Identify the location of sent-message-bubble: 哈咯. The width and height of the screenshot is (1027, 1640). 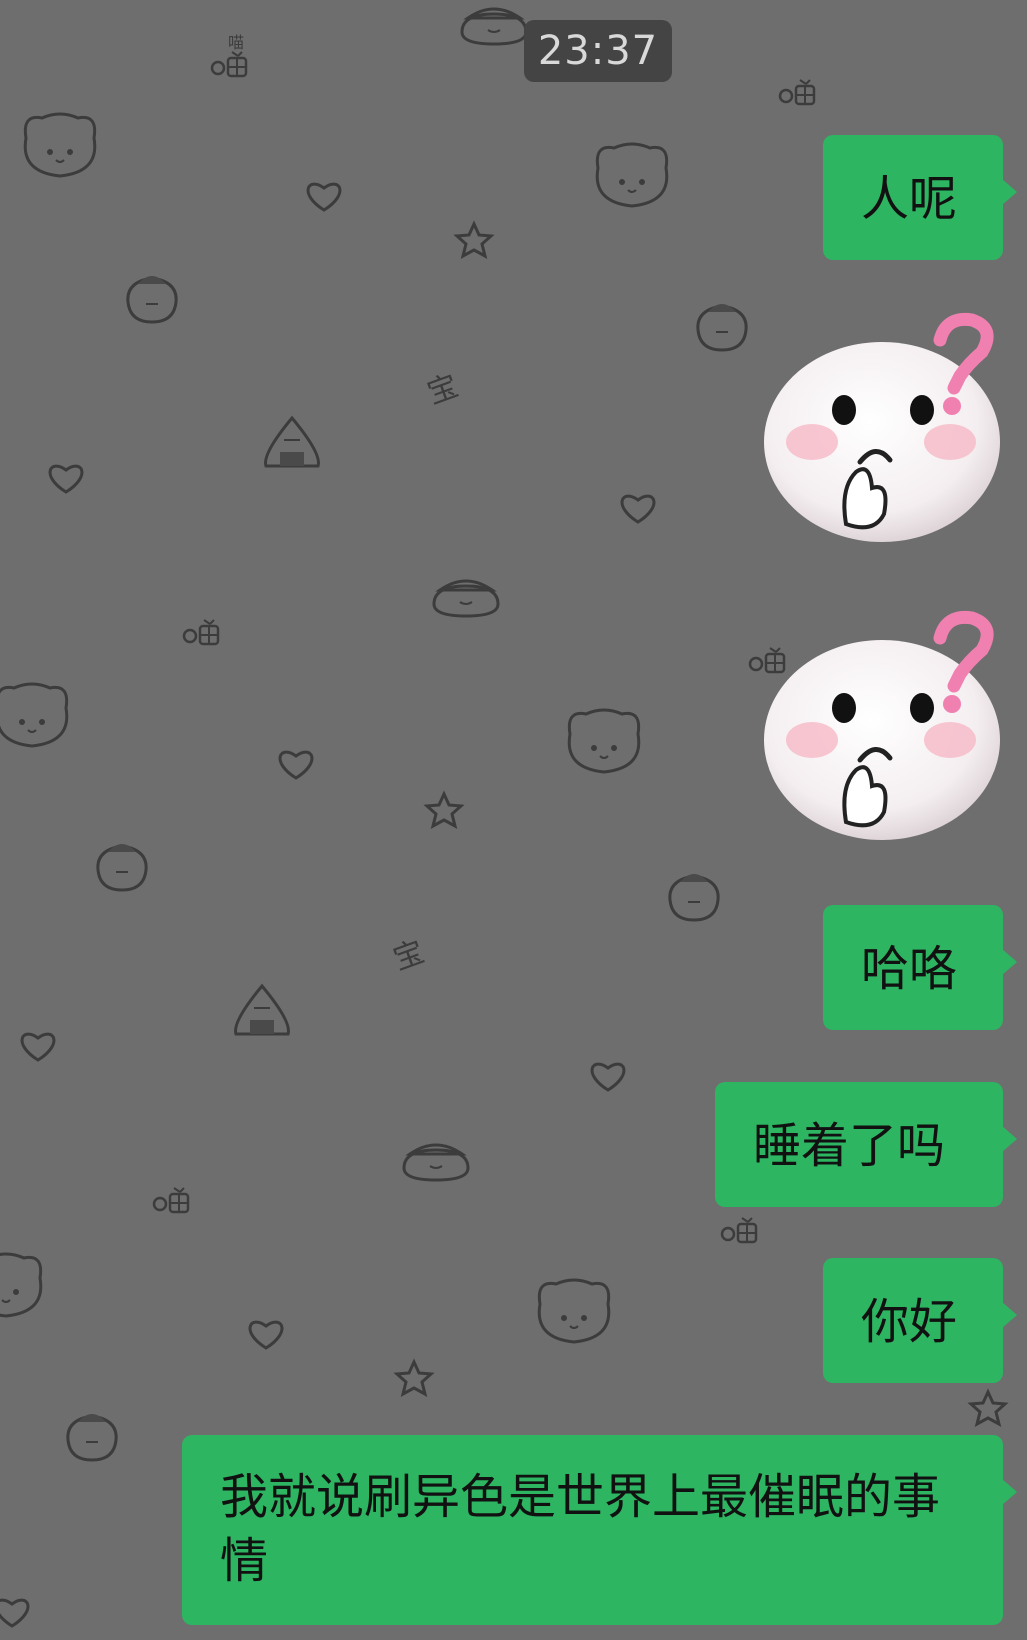
(920, 967).